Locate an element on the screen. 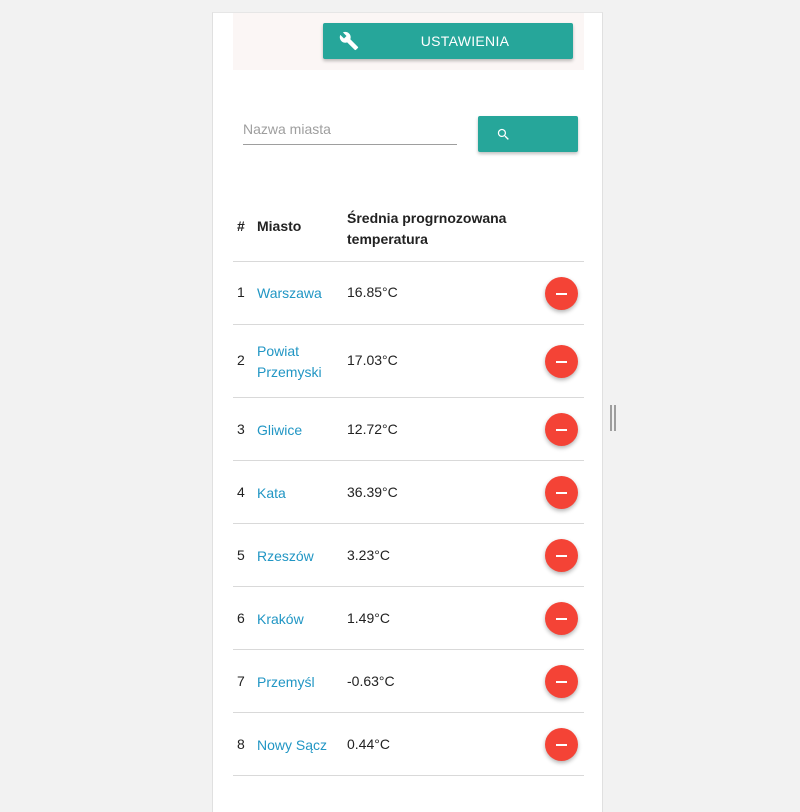 The image size is (800, 812). row-index: 1 is located at coordinates (241, 292).